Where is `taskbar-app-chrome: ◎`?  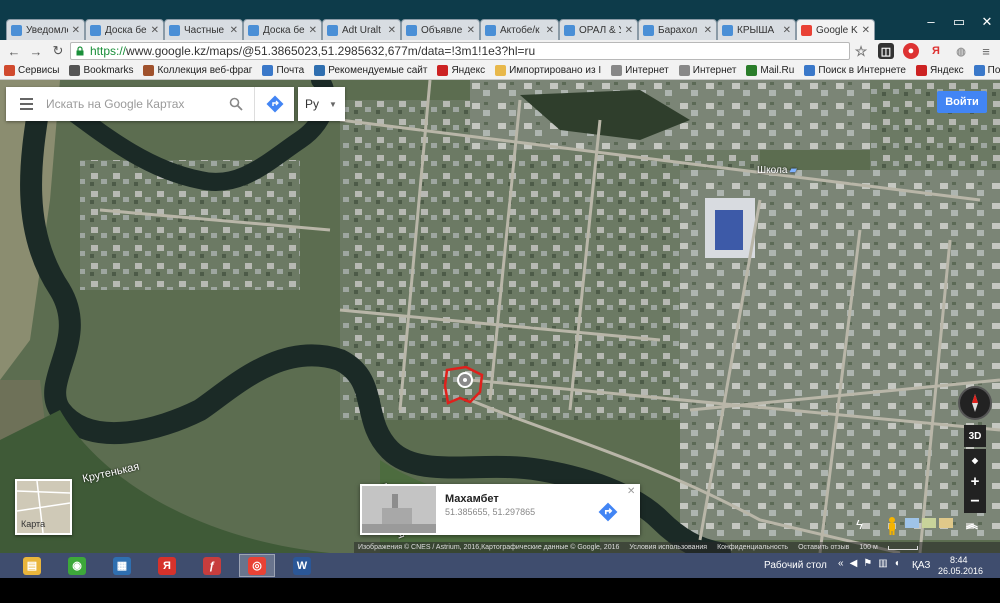
taskbar-app-chrome: ◎ is located at coordinates (257, 565).